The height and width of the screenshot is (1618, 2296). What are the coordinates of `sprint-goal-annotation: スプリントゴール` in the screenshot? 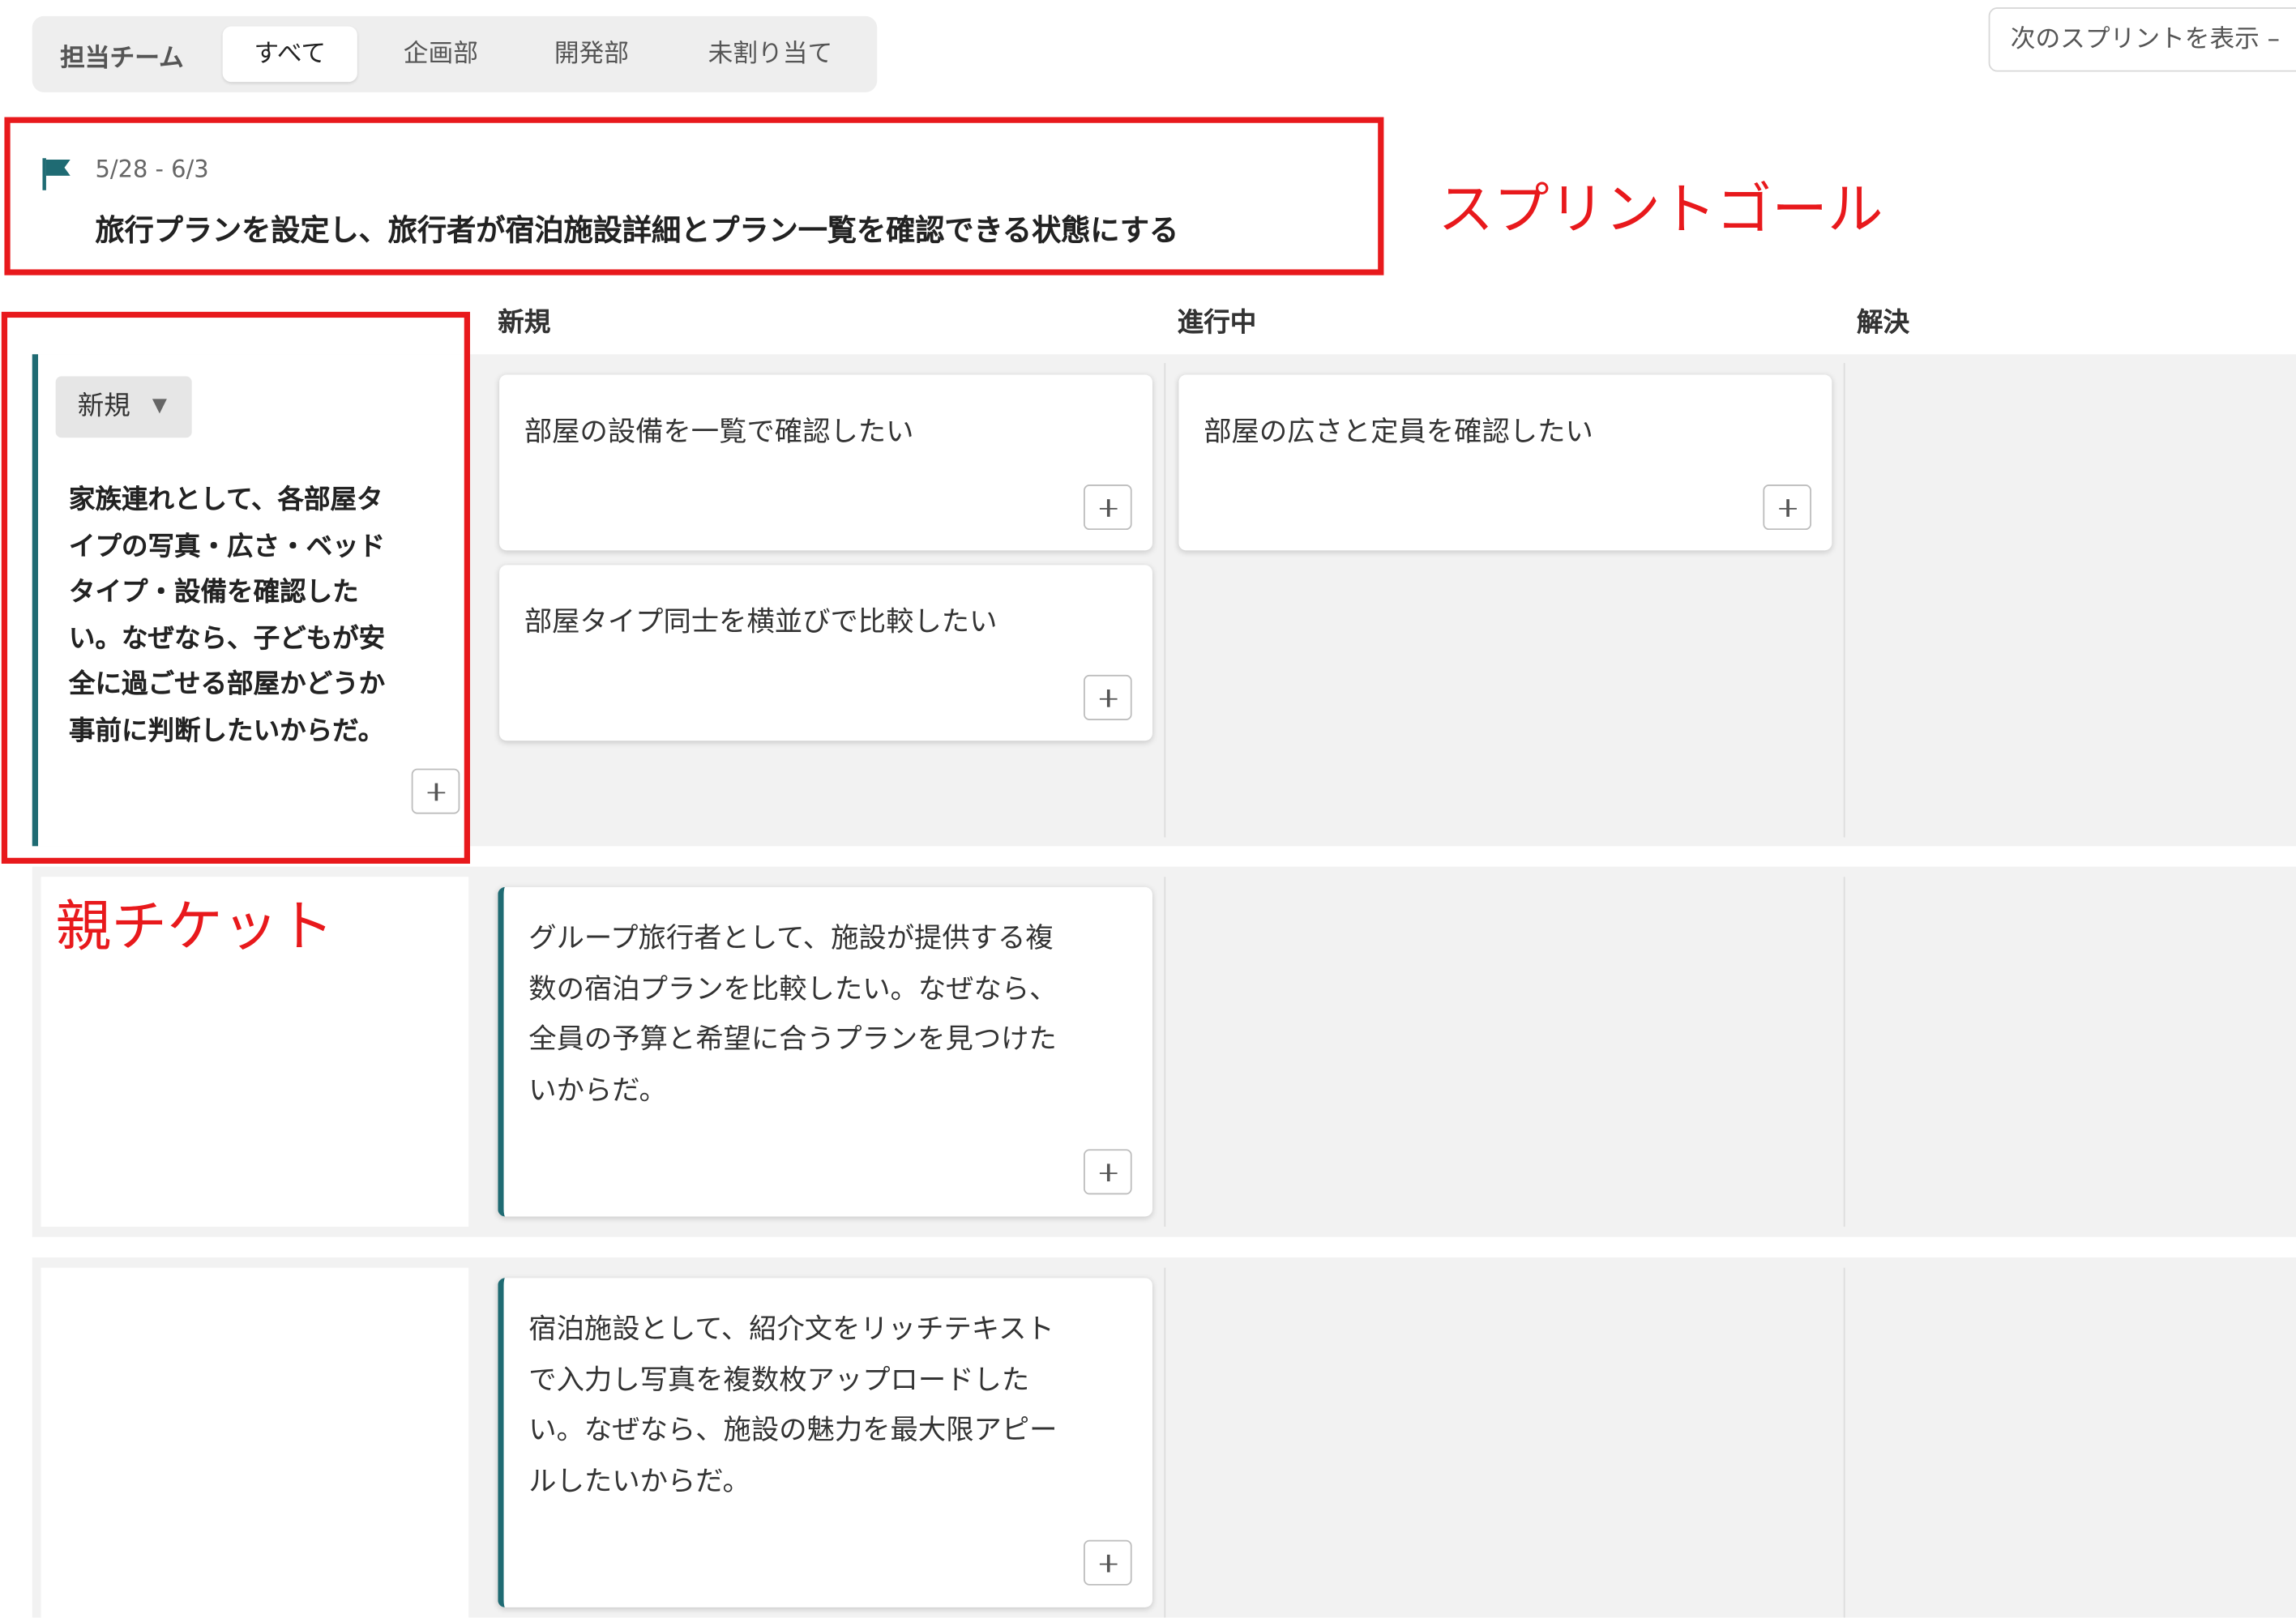 It's located at (1660, 210).